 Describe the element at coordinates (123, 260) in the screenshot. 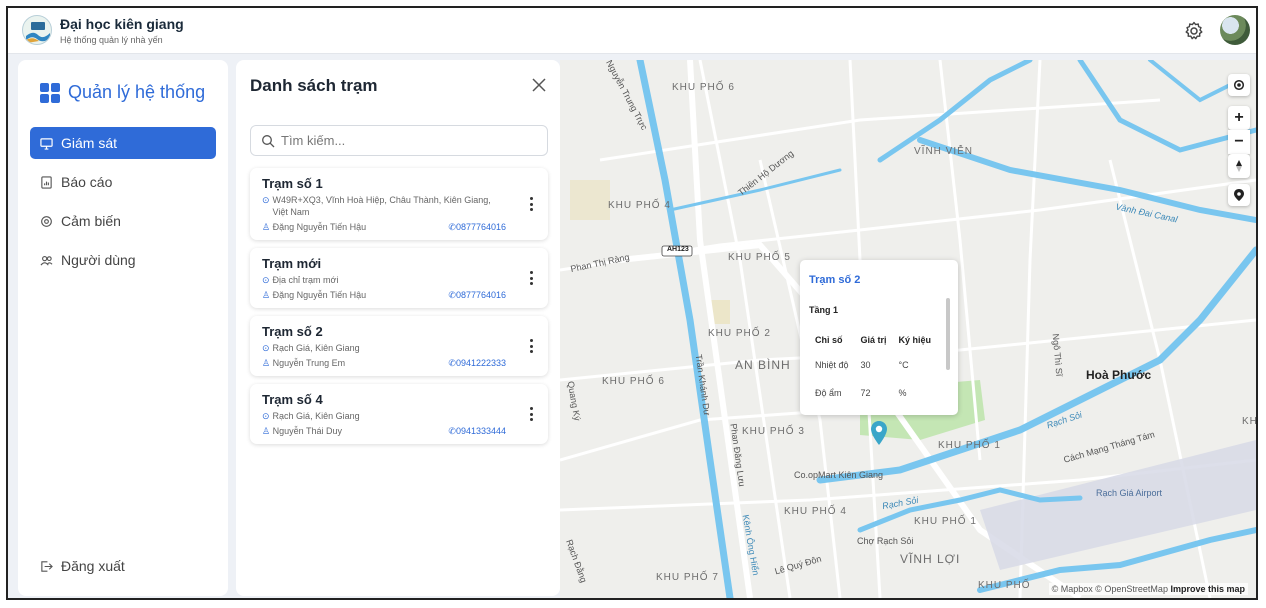

I see `sidebar-item-nguoi-dung: Người dùng` at that location.